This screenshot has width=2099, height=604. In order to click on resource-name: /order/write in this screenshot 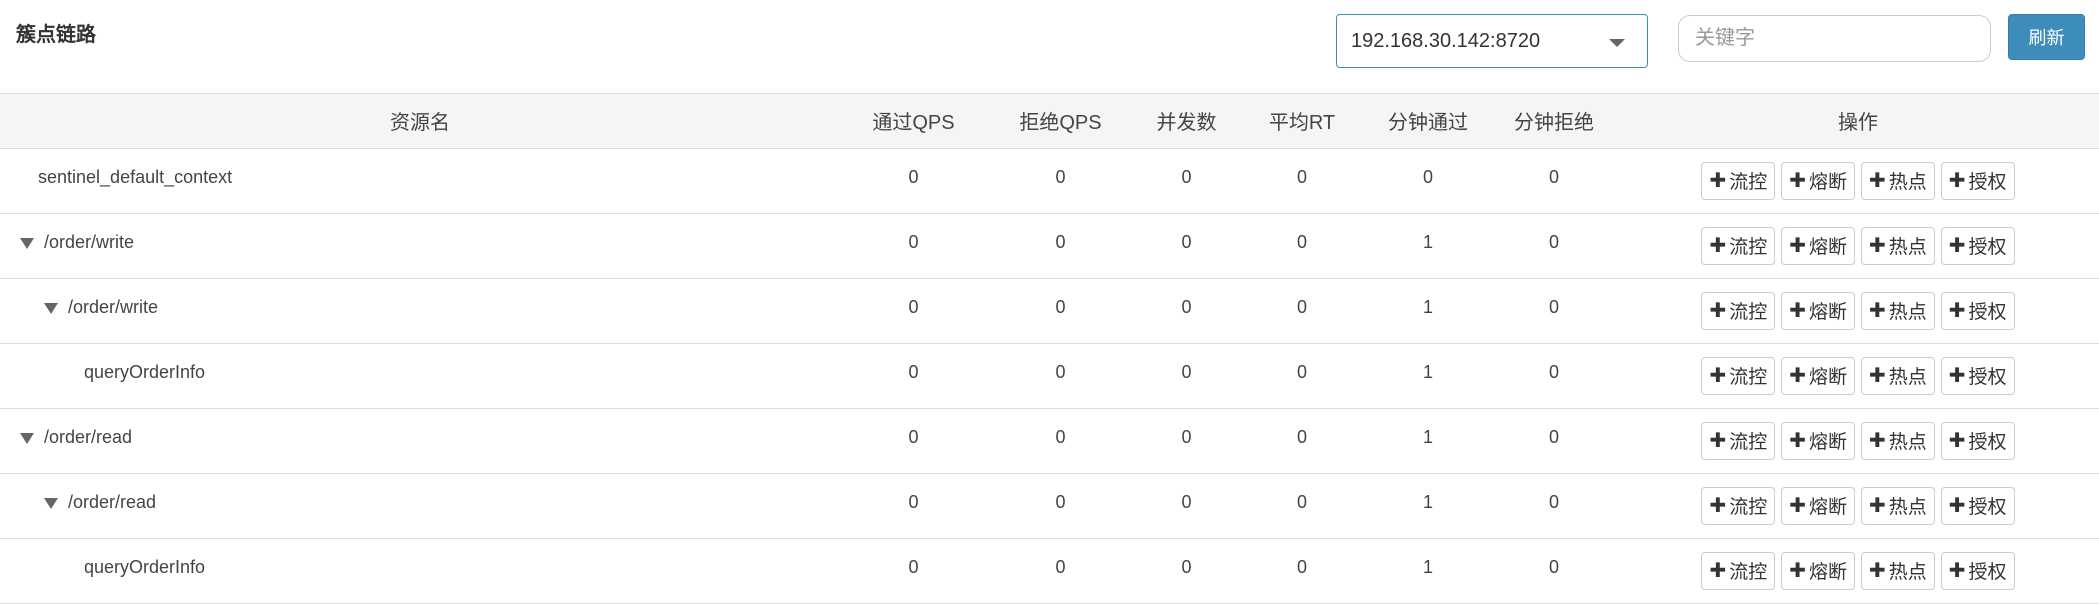, I will do `click(113, 306)`.